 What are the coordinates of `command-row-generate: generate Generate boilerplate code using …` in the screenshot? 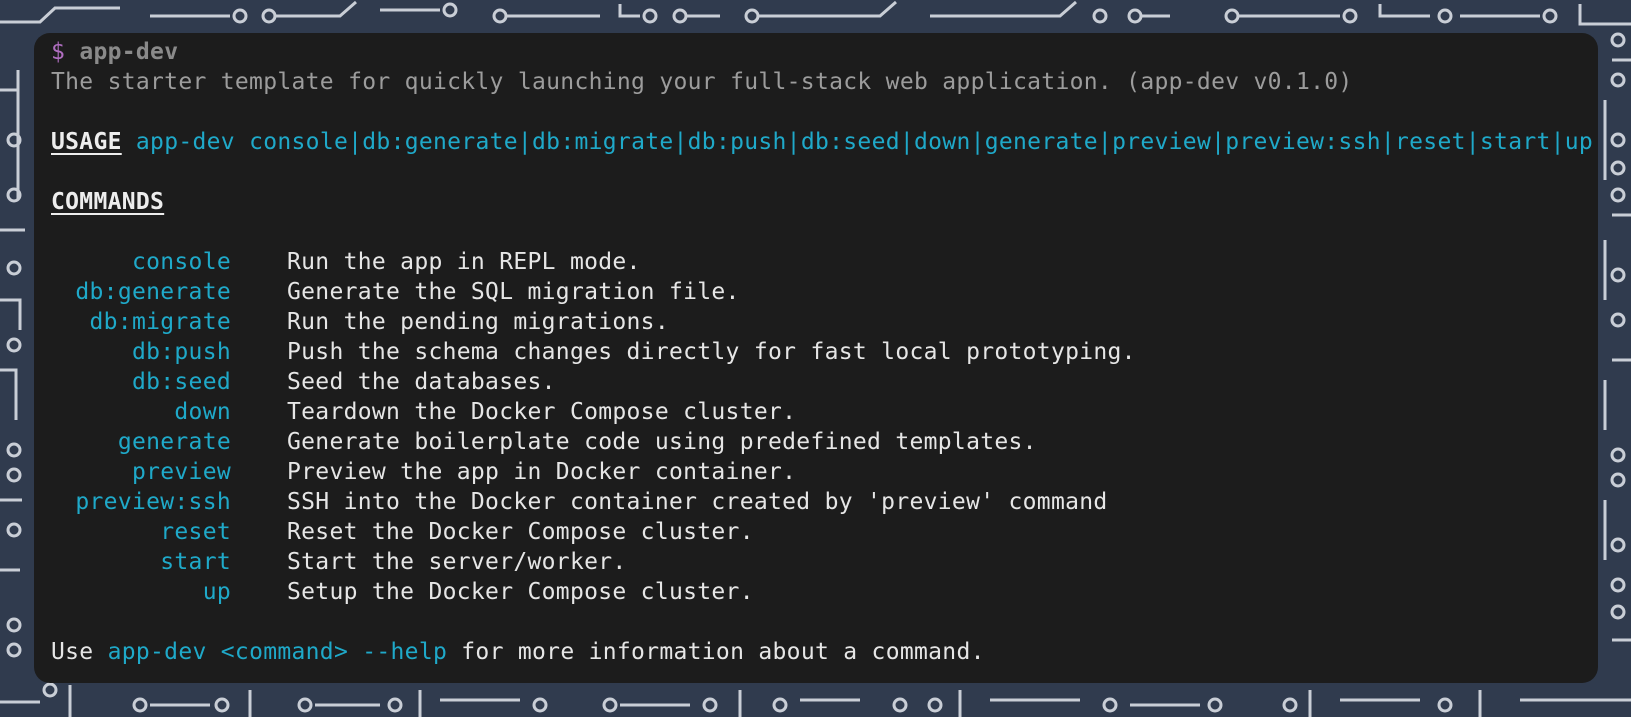 It's located at (824, 442).